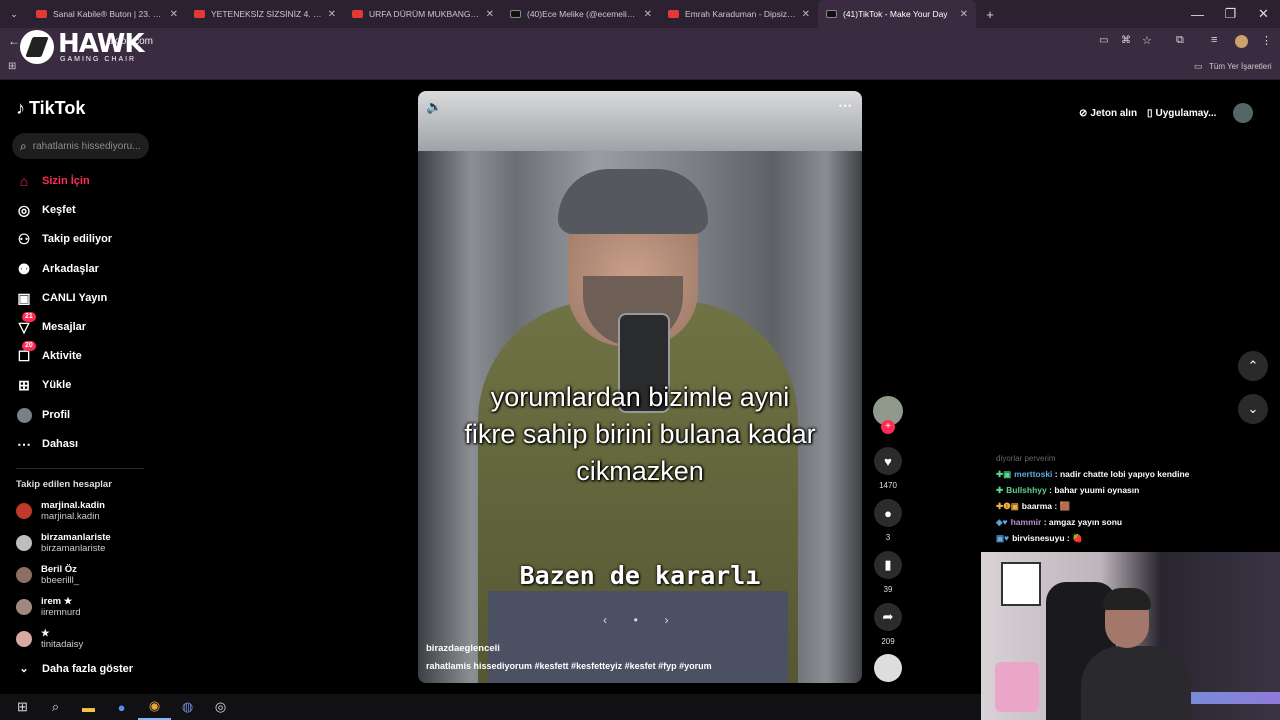 This screenshot has width=1280, height=720. I want to click on browser-tab: URFA DÜRÜM MUKBANG İLİŞK ✕, so click(423, 14).